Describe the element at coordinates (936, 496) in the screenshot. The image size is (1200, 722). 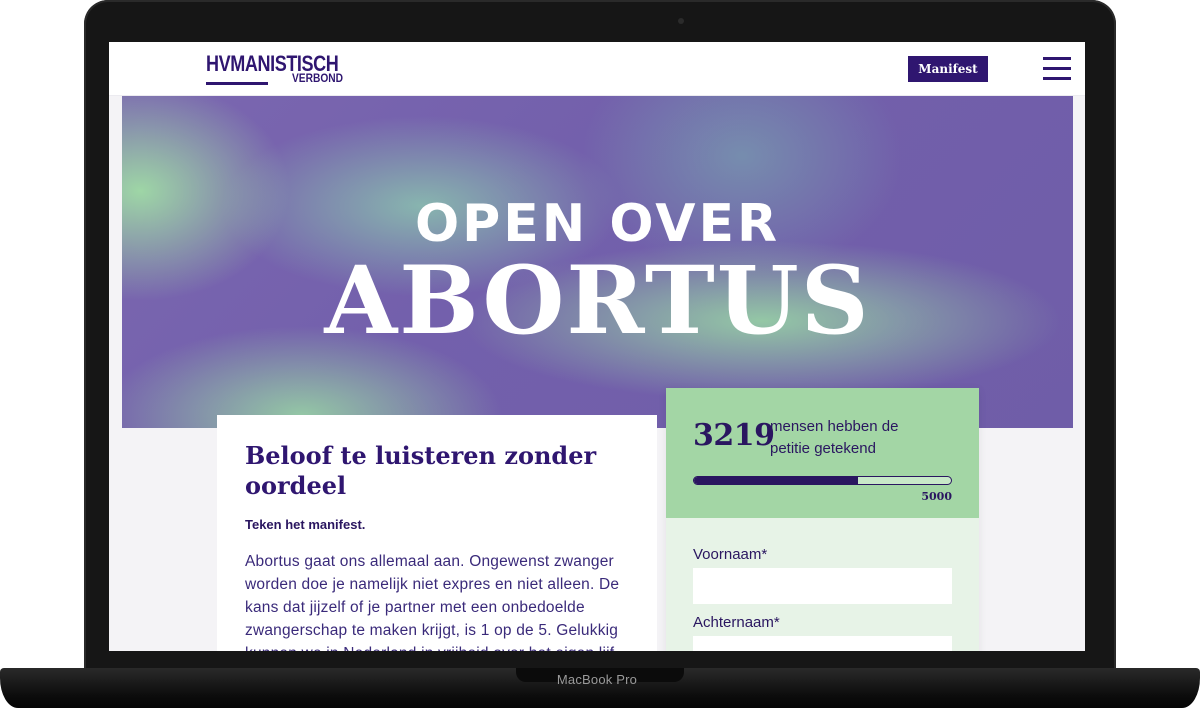
I see `petition-goal: 5000` at that location.